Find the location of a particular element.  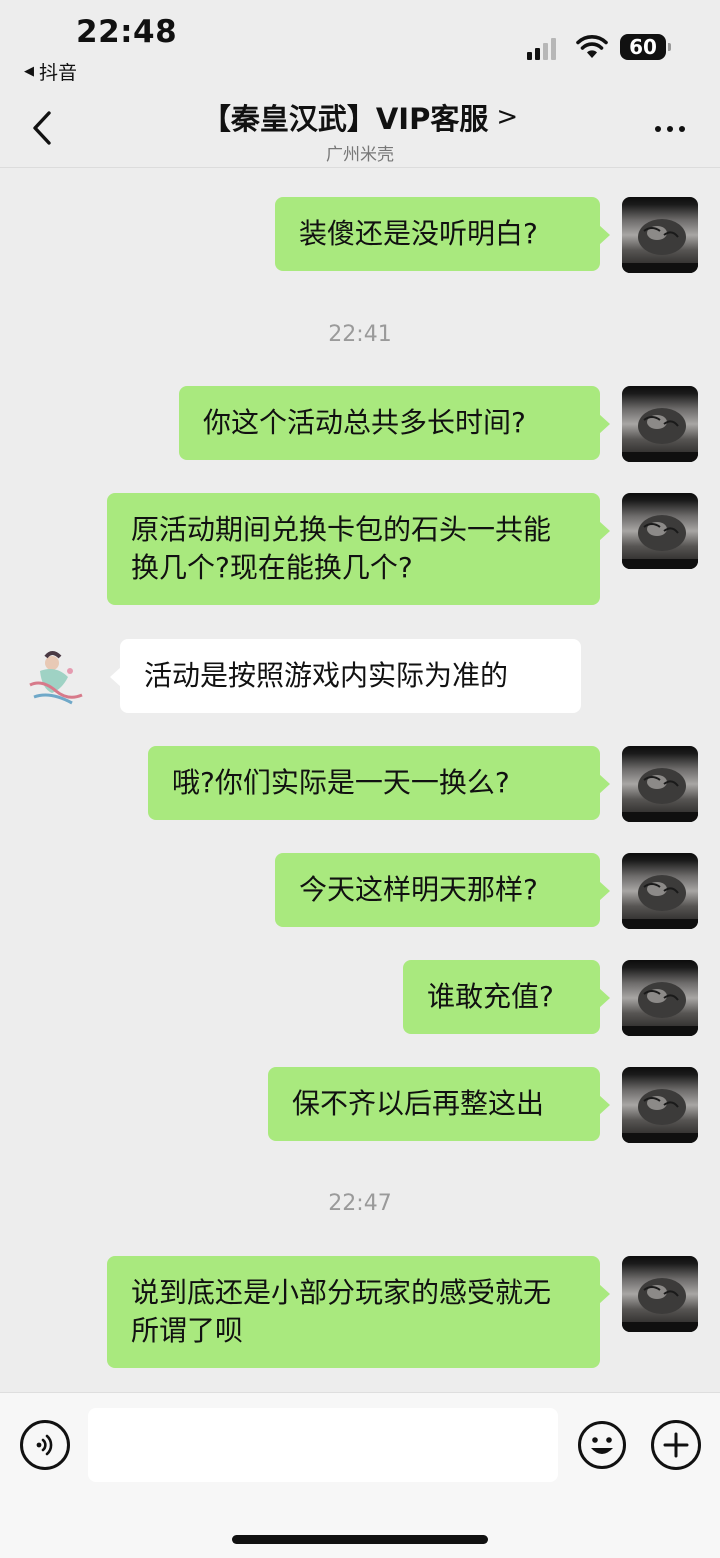

message-bubble-outgoing: 保不齐以后再整这出 is located at coordinates (439, 1104).